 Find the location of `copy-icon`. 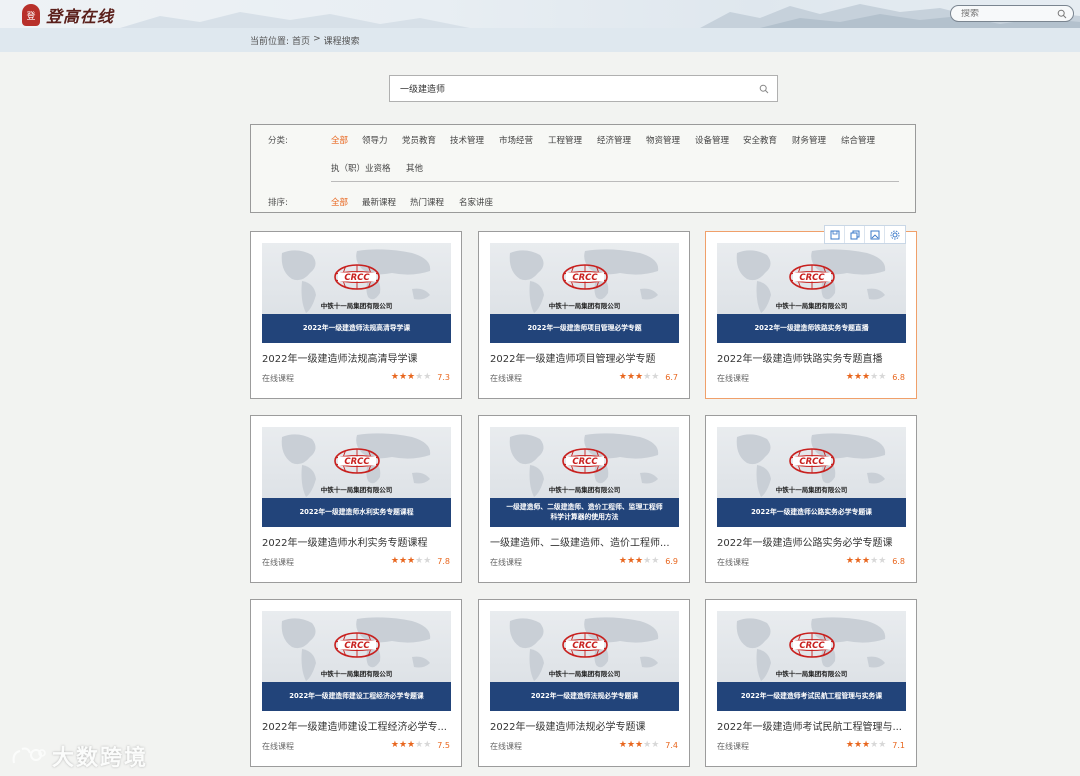

copy-icon is located at coordinates (855, 234).